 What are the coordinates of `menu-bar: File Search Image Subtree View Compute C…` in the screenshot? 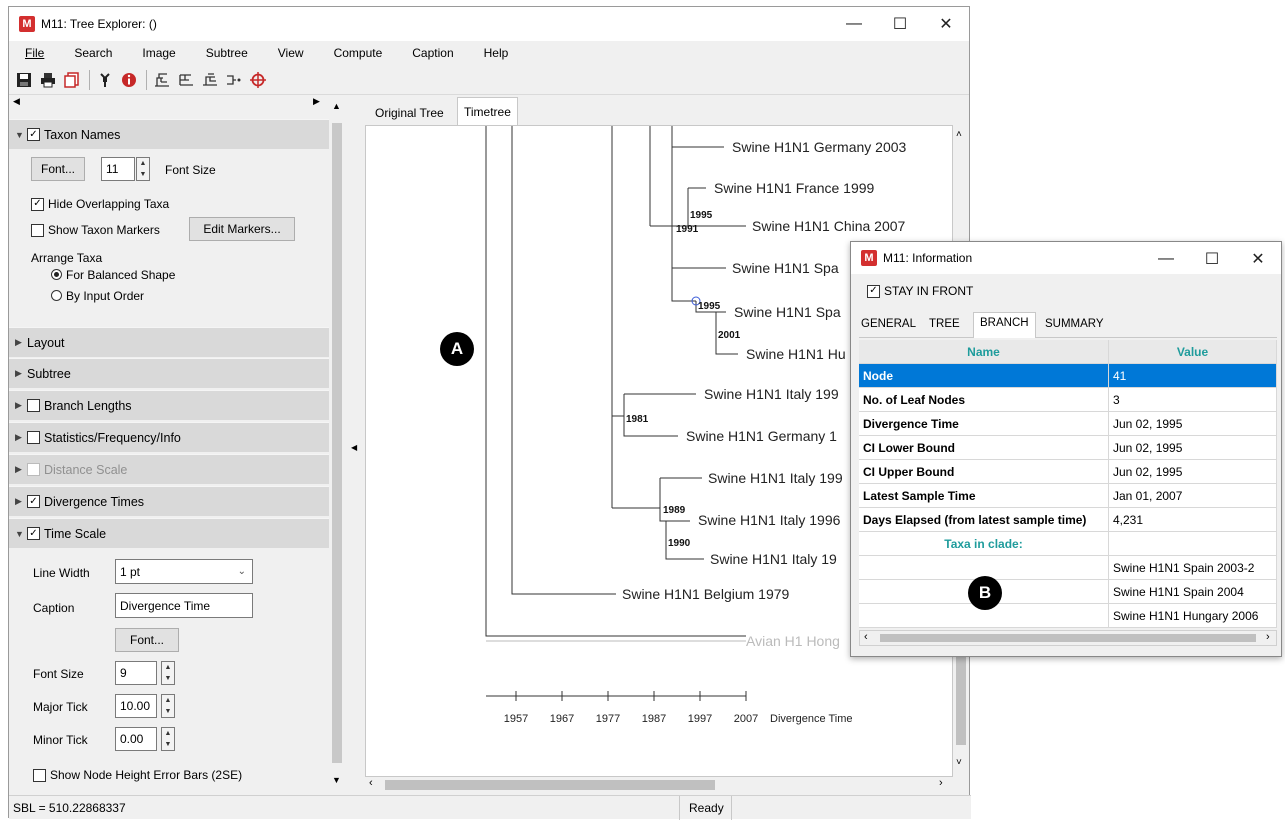 It's located at (489, 53).